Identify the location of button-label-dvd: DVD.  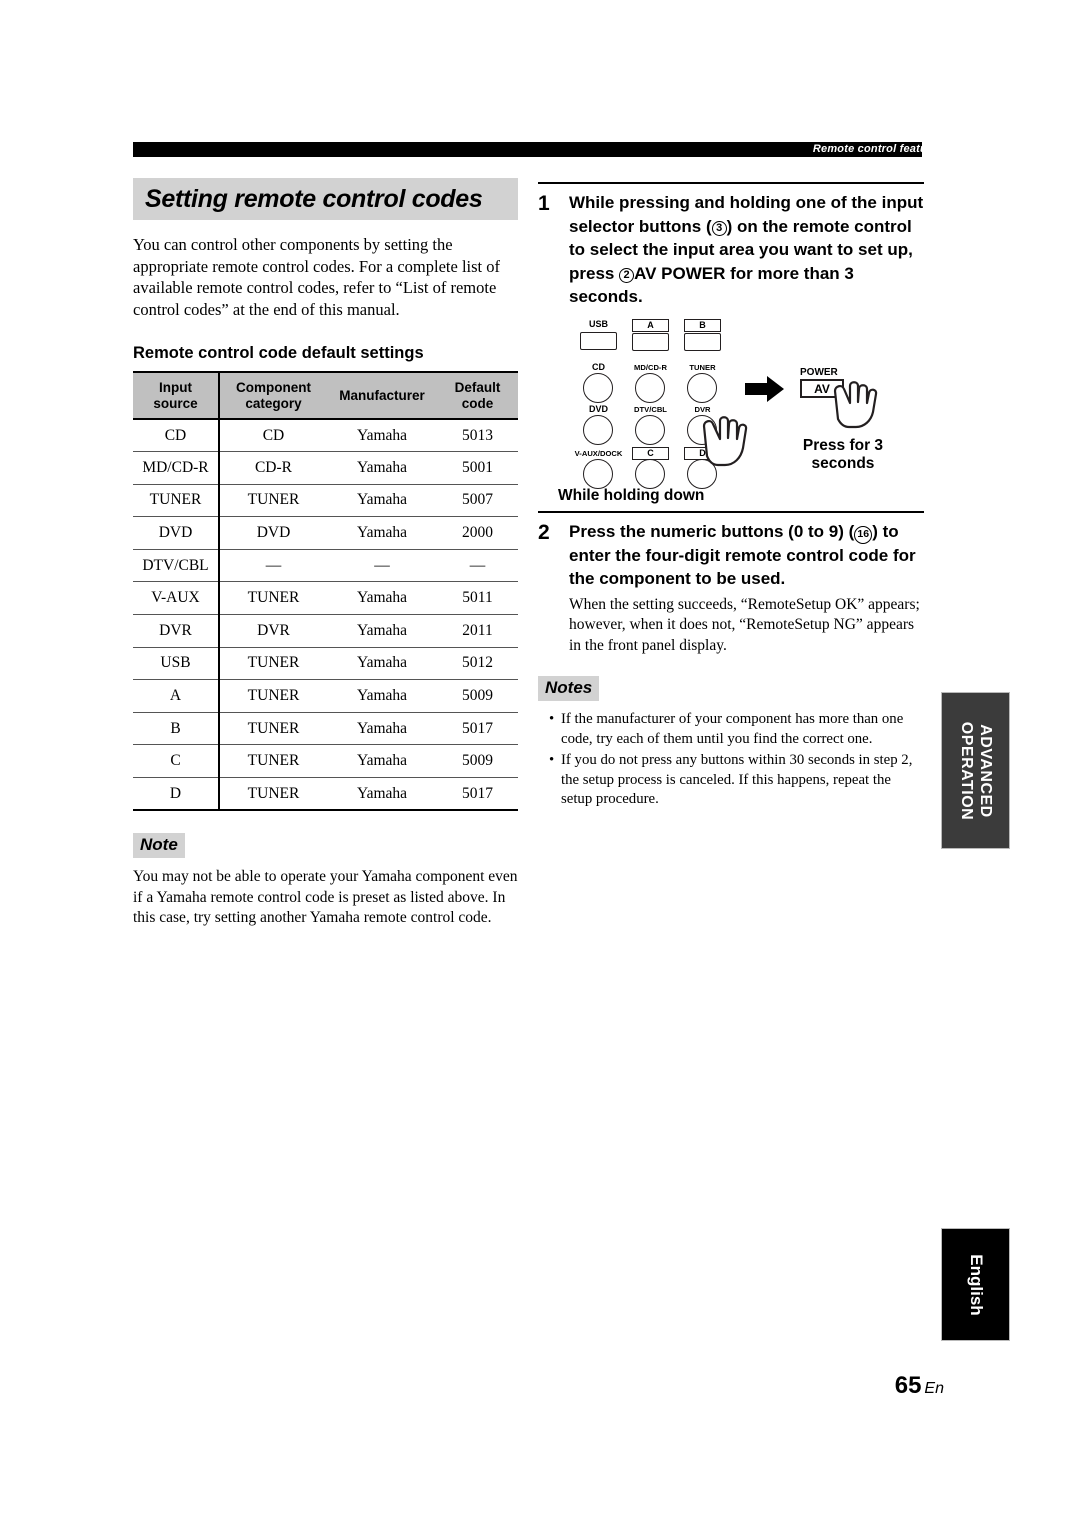
(598, 408).